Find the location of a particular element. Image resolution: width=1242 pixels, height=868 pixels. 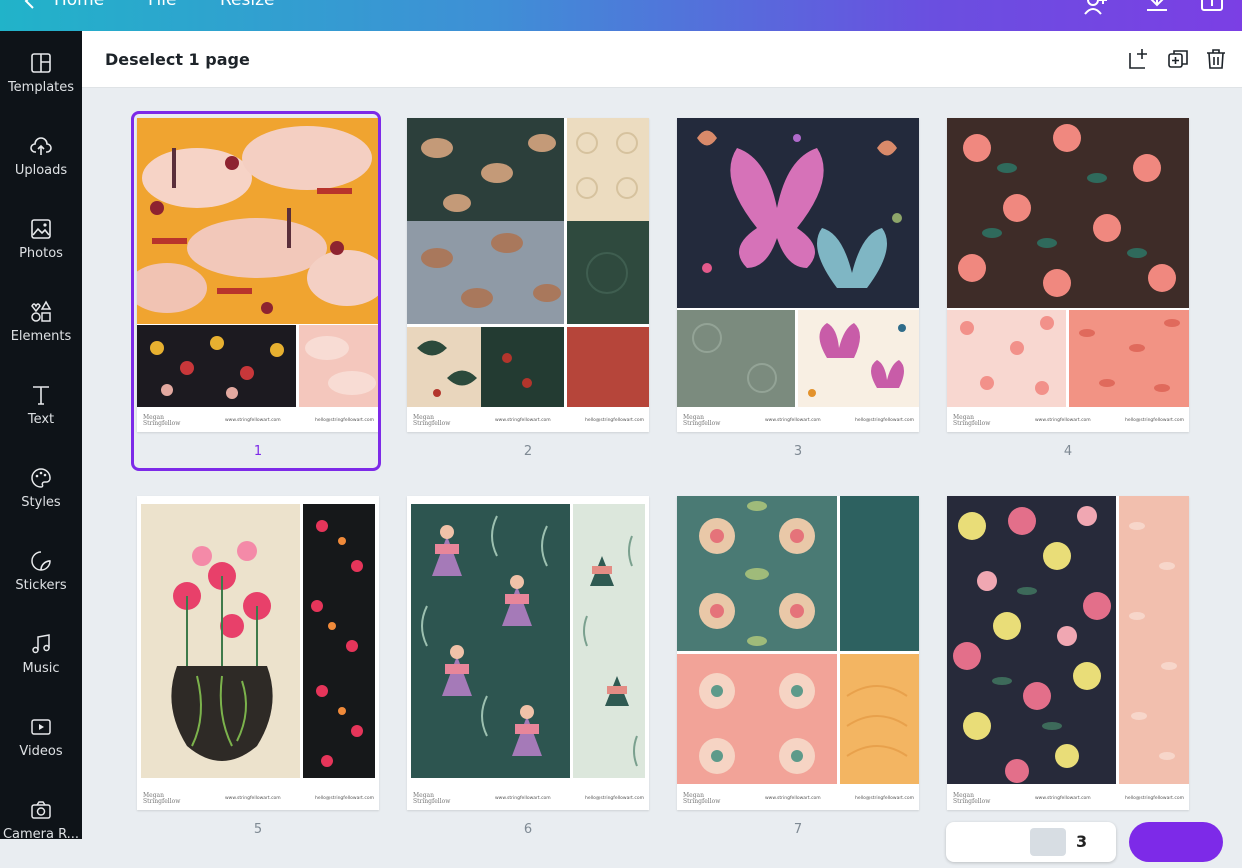

page-navigation-pill: 3 is located at coordinates (1031, 842).